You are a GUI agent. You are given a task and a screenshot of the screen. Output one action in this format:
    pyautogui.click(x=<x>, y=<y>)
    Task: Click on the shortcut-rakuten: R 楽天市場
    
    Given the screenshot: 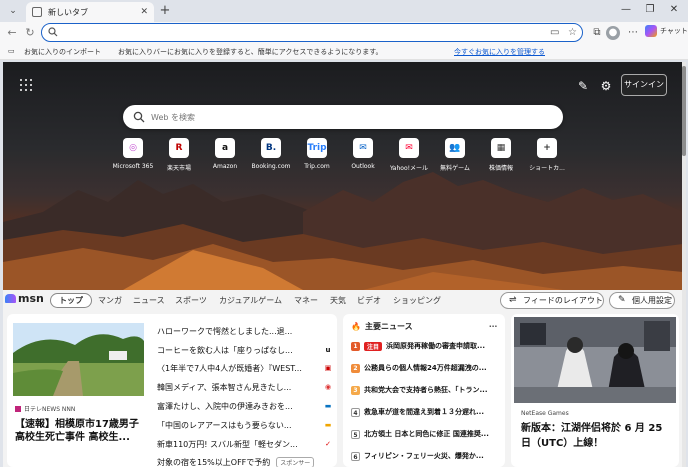 What is the action you would take?
    pyautogui.click(x=179, y=155)
    